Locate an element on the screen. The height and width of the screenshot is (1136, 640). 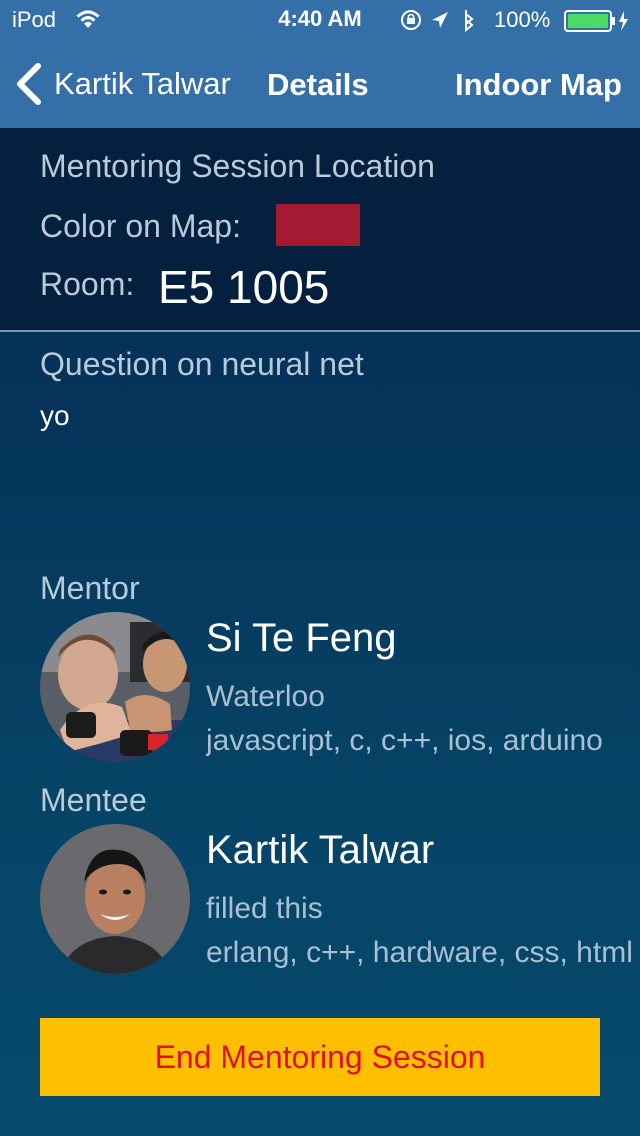
mentee-label: Mentee is located at coordinates (93, 800).